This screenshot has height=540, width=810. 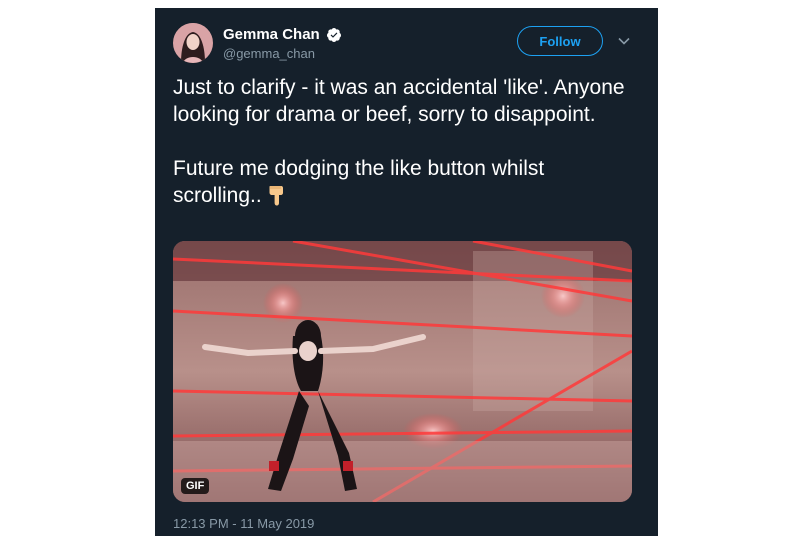 What do you see at coordinates (560, 41) in the screenshot?
I see `follow-button: Follow` at bounding box center [560, 41].